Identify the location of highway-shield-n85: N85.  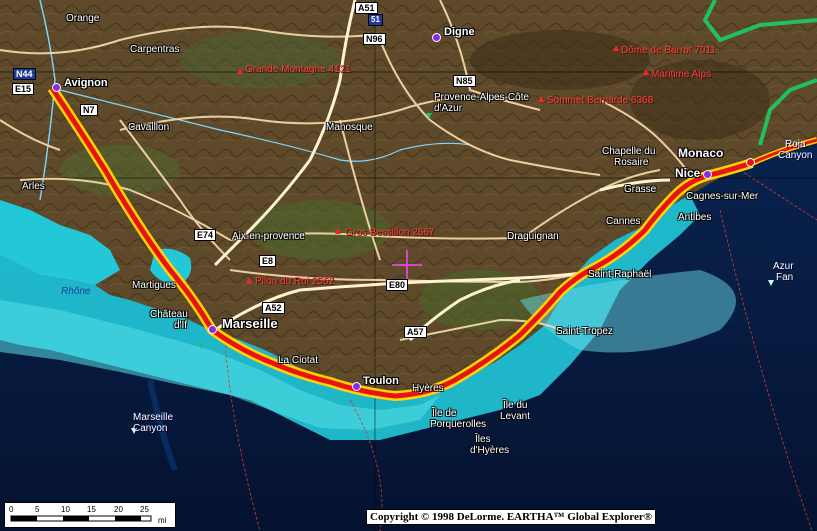
(464, 81).